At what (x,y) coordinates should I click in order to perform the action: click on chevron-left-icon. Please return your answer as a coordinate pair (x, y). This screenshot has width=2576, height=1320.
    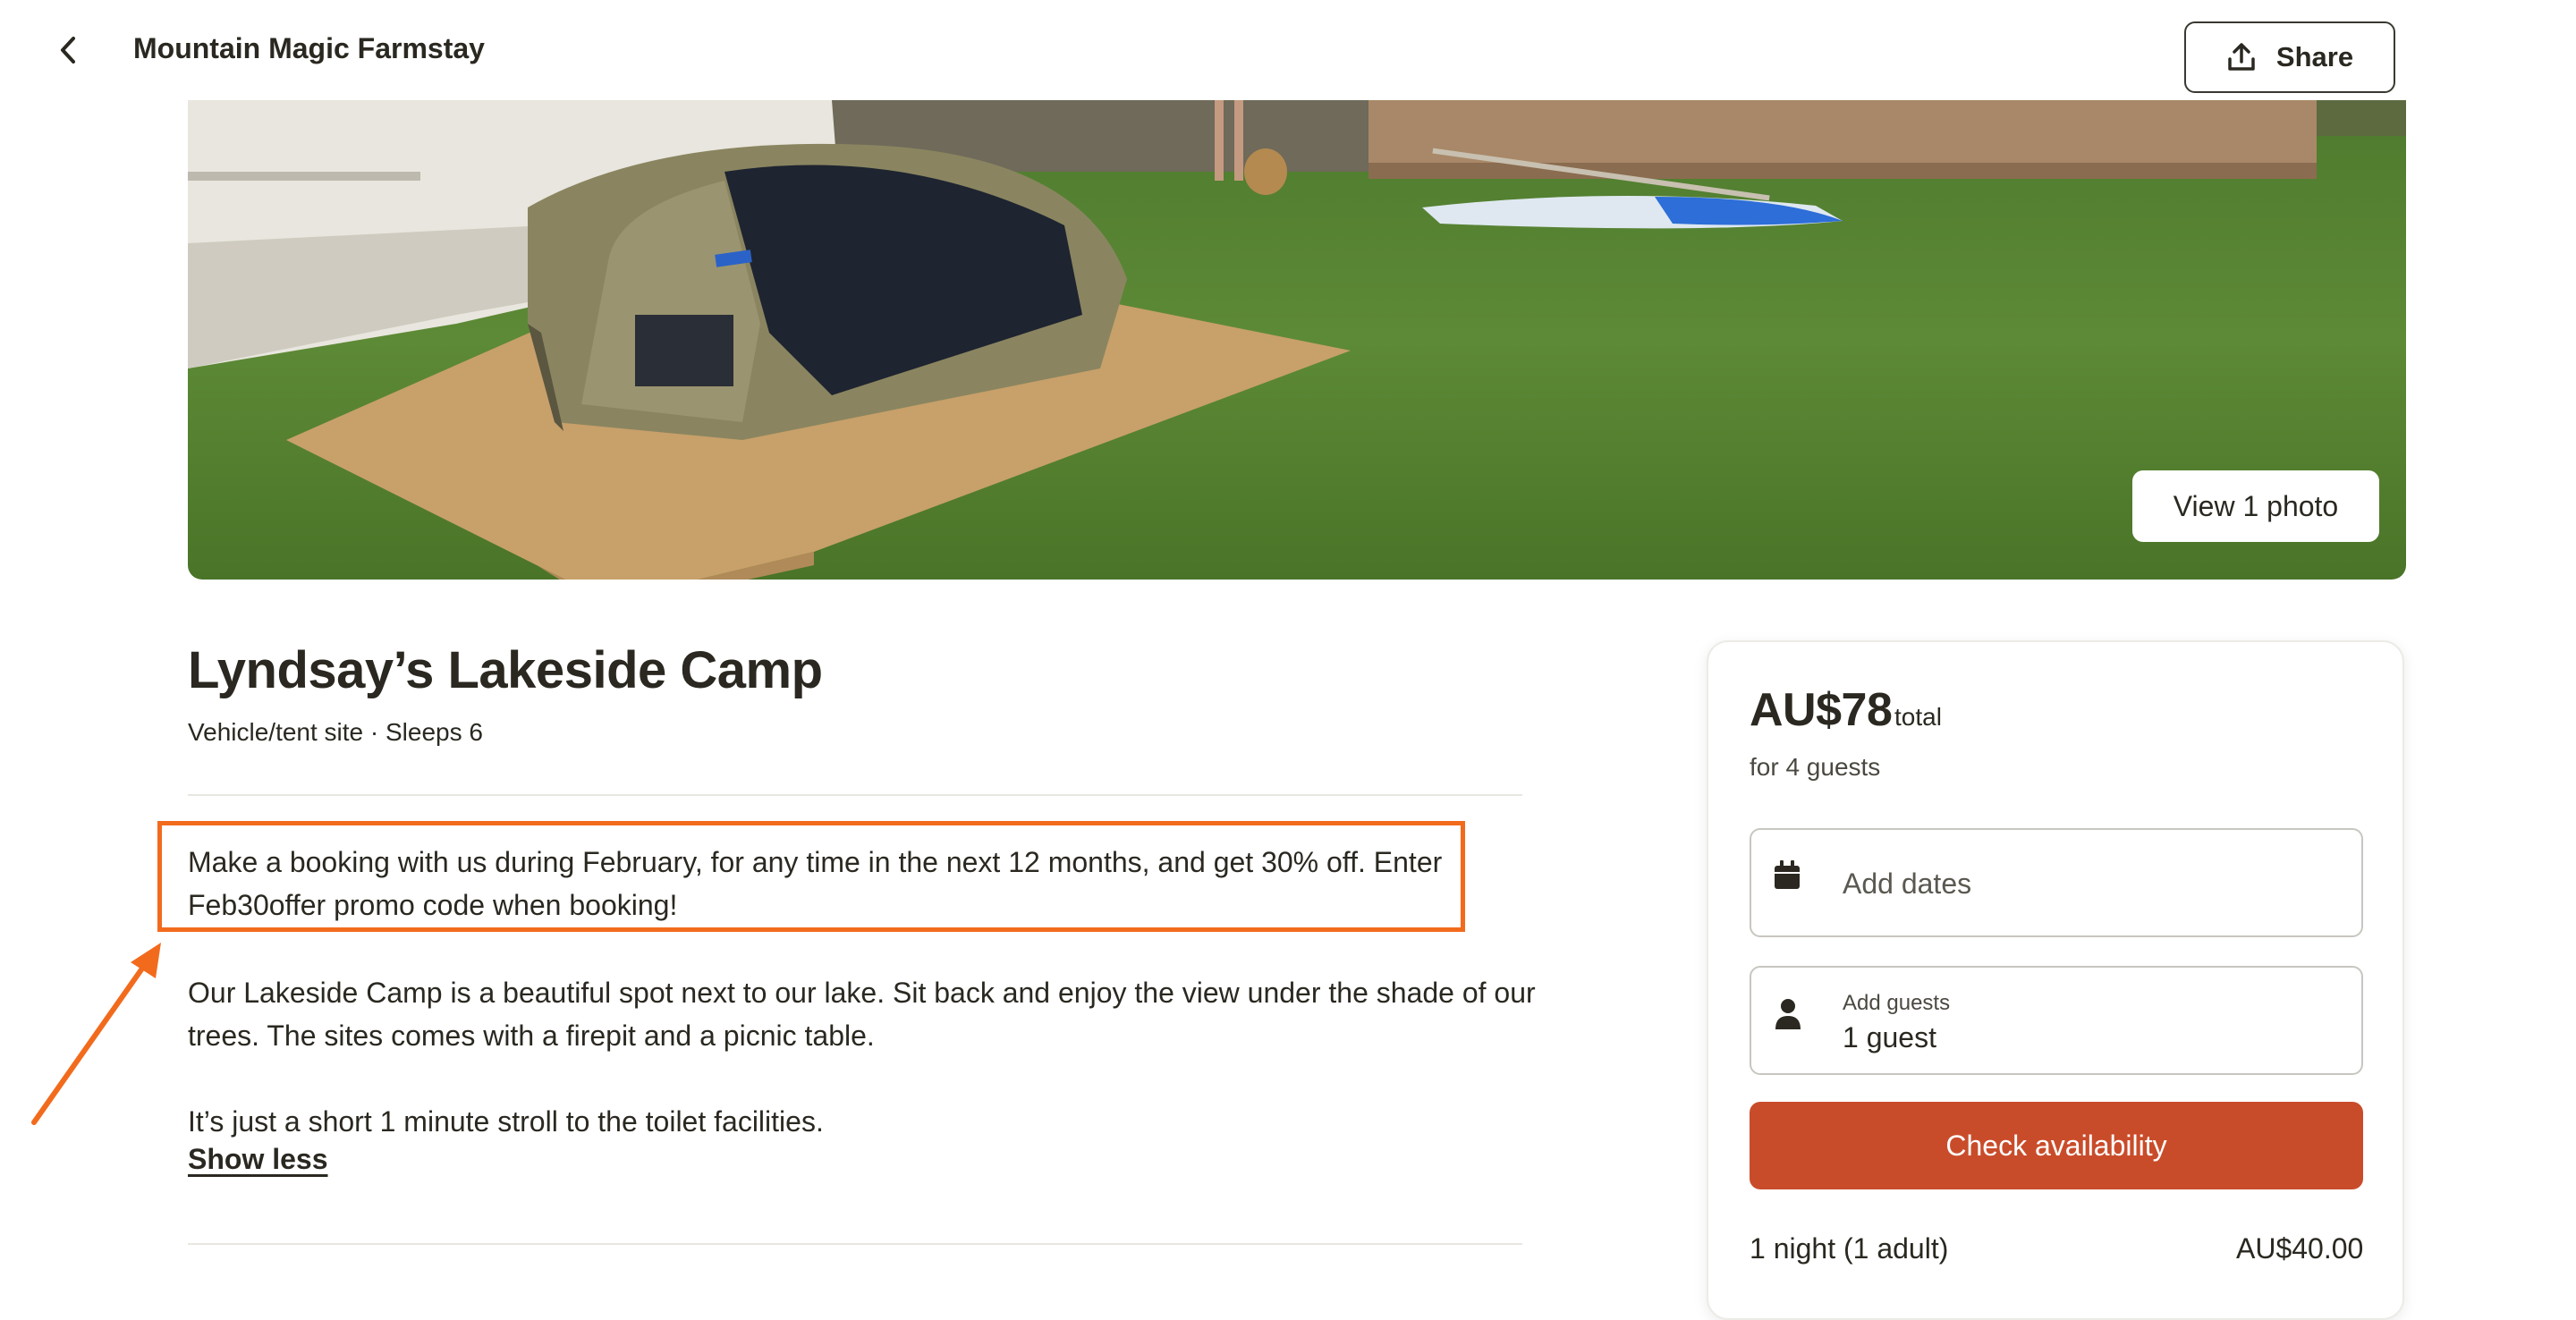
    Looking at the image, I should click on (68, 50).